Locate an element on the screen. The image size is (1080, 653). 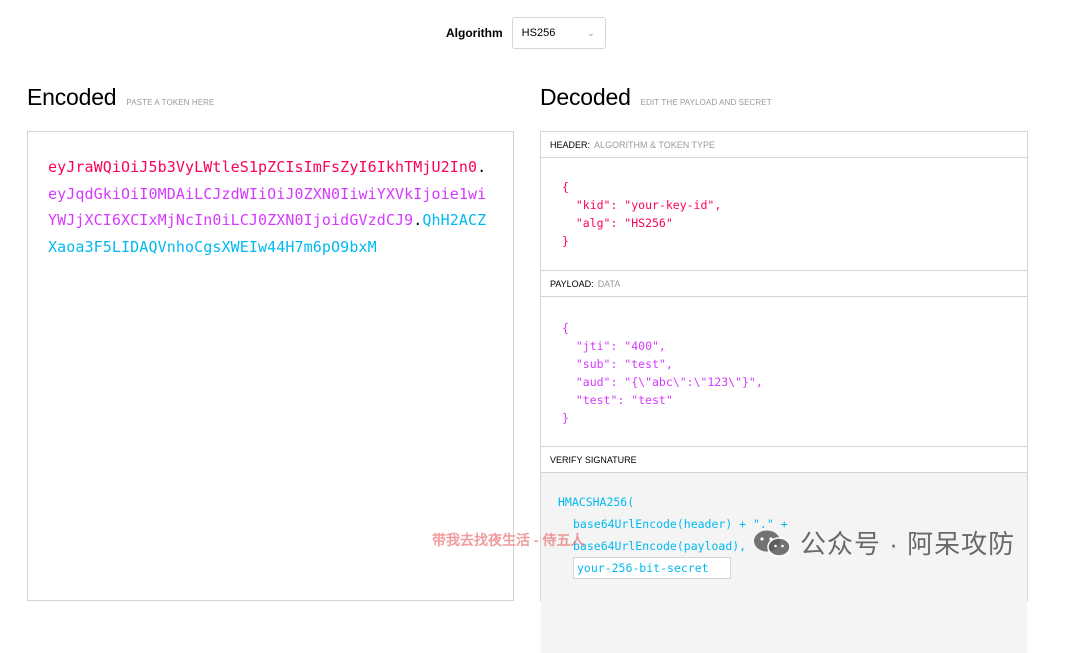
payload-section-sub: DATA is located at coordinates (609, 283).